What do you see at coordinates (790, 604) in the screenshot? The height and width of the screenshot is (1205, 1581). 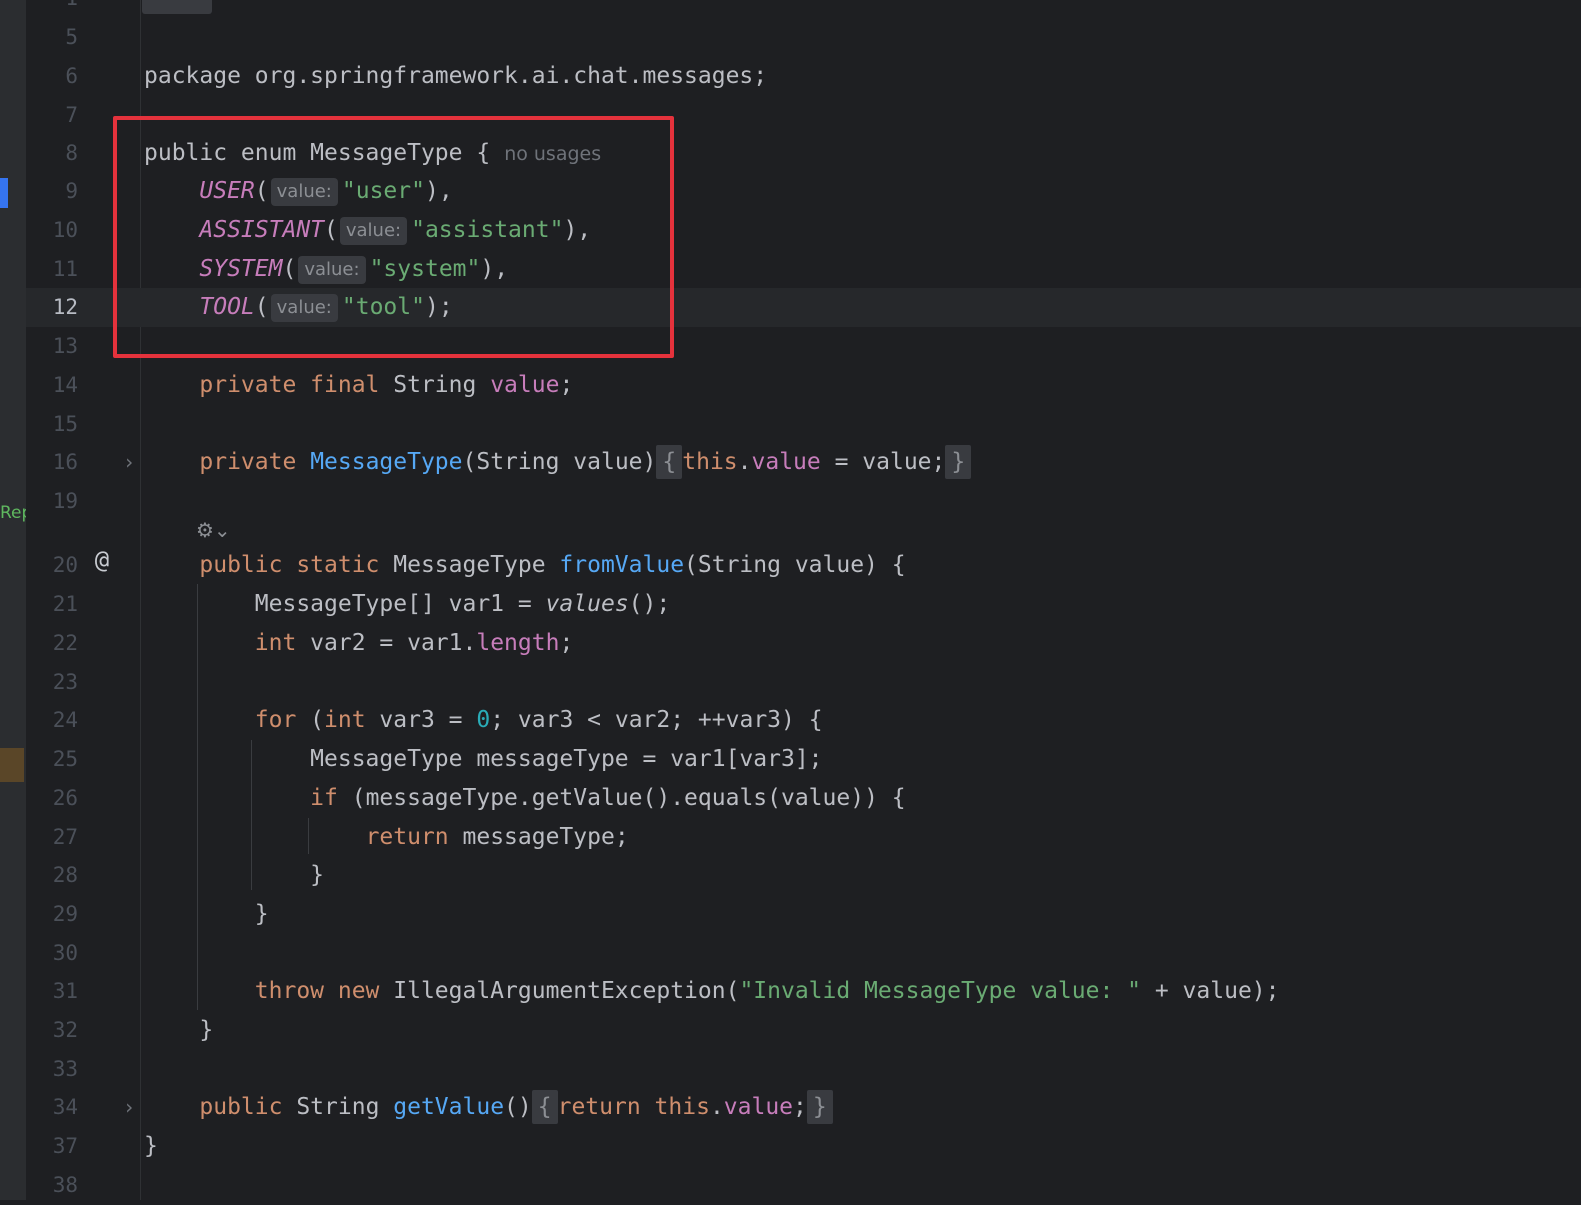 I see `code-line-21: 21 MessageType[] var1 = values();` at bounding box center [790, 604].